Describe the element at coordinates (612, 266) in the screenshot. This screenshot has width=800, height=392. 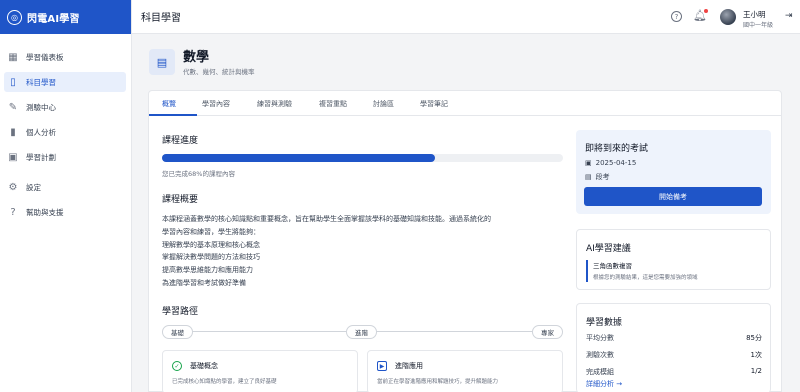
I see `ai-advice-item-title: 三角函數複習` at that location.